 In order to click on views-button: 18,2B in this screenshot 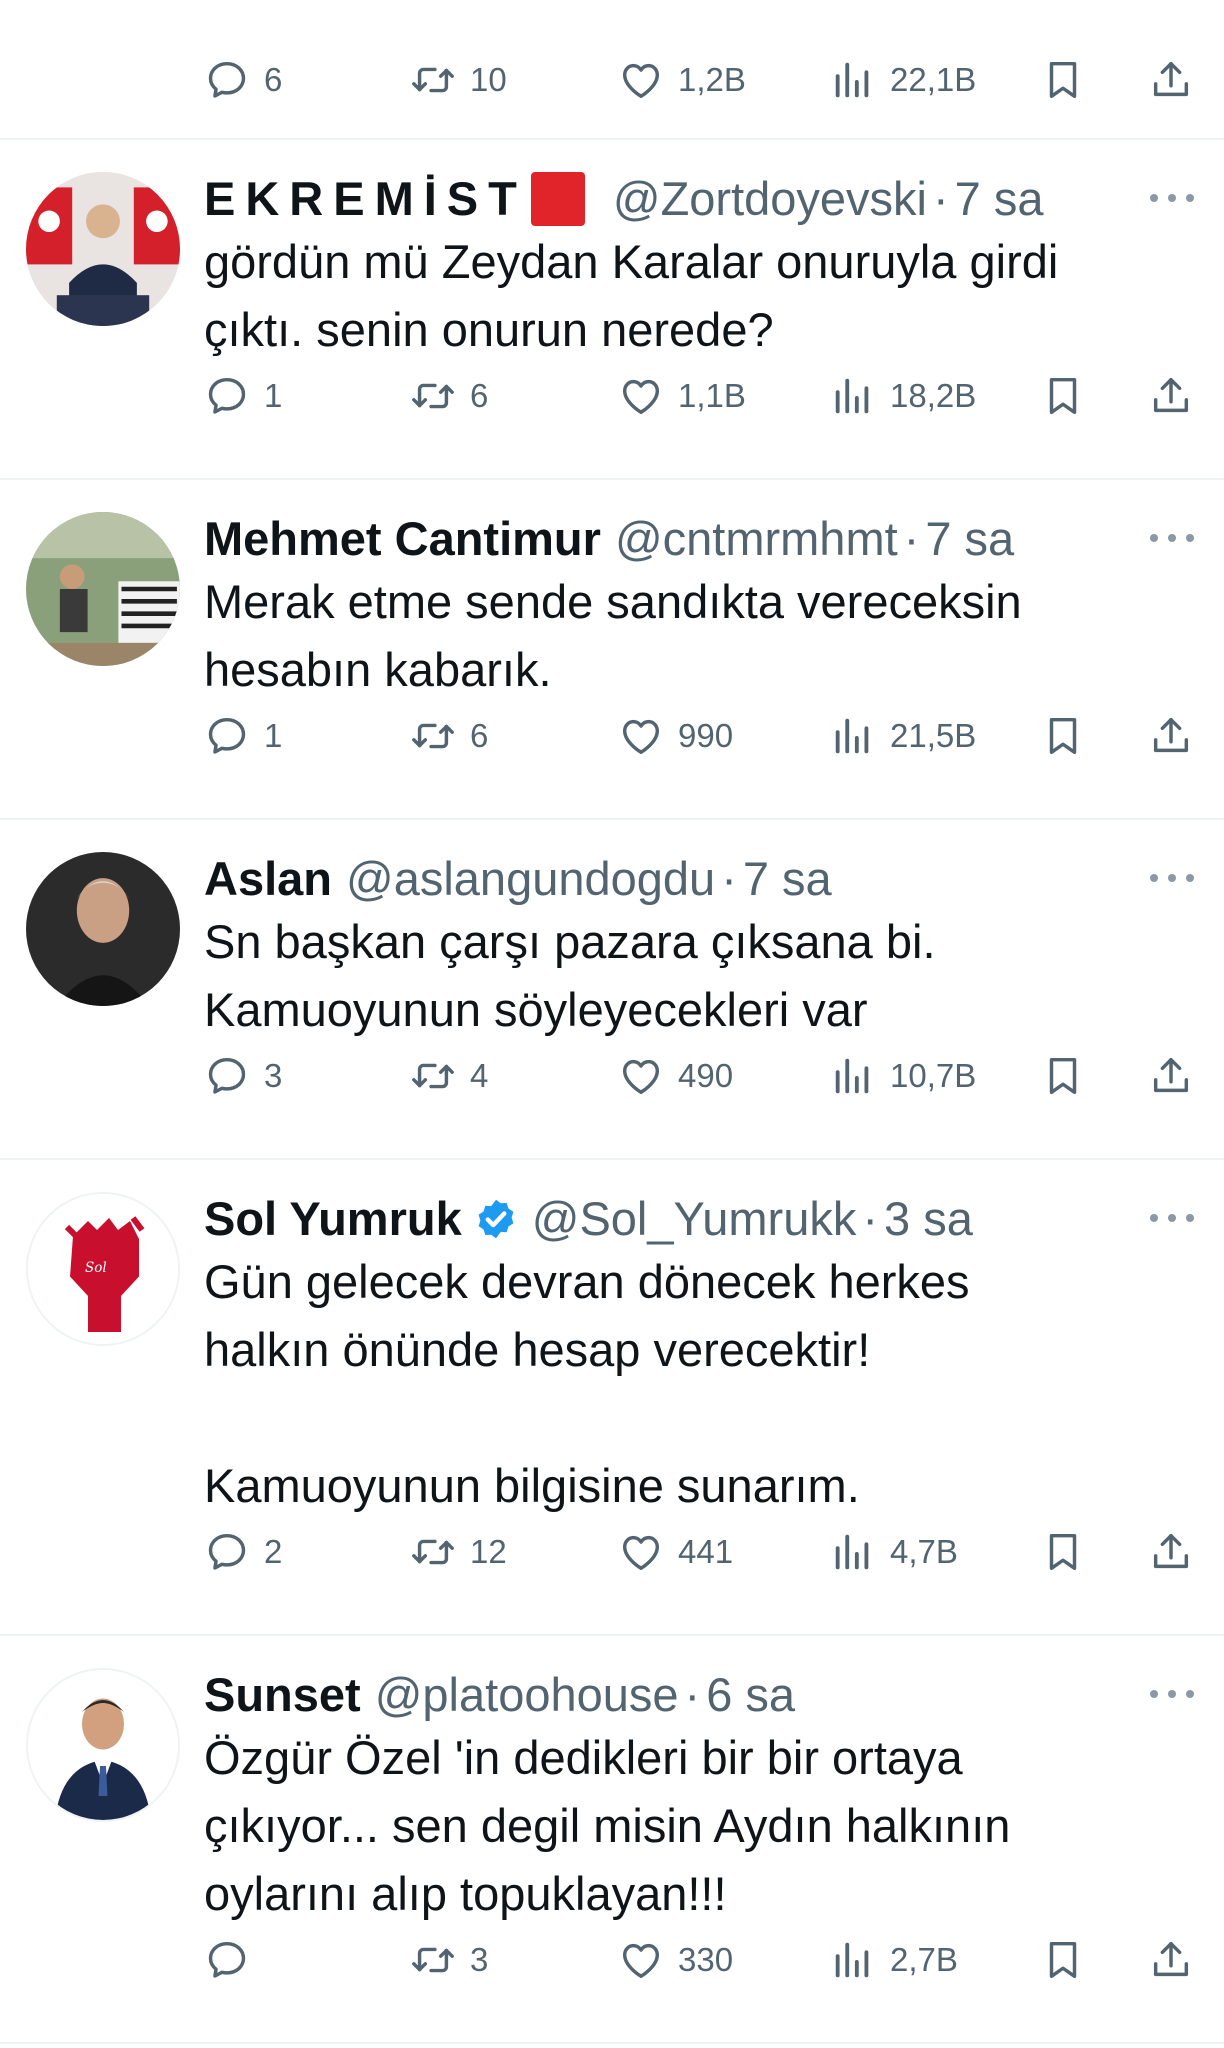, I will do `click(903, 396)`.